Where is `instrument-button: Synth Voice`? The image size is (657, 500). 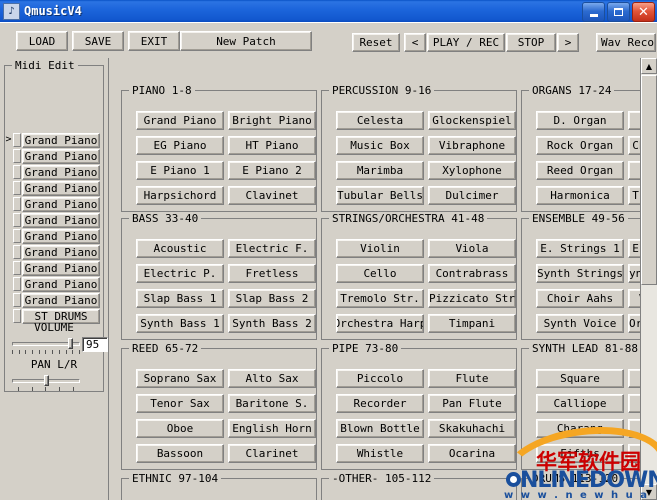 instrument-button: Synth Voice is located at coordinates (580, 323).